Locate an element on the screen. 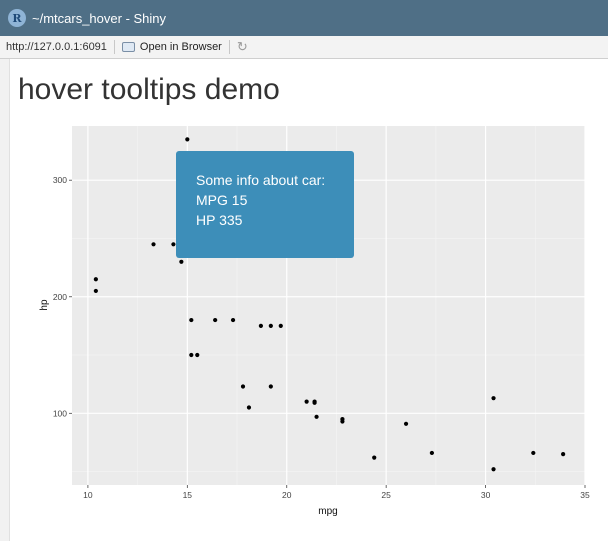  tooltip-heading: Some info about car: is located at coordinates (261, 180).